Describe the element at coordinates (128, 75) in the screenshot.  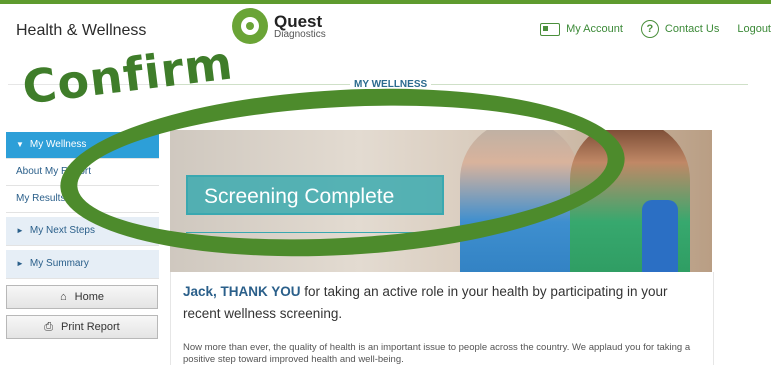
I see `confirm-annotation: Confirm` at that location.